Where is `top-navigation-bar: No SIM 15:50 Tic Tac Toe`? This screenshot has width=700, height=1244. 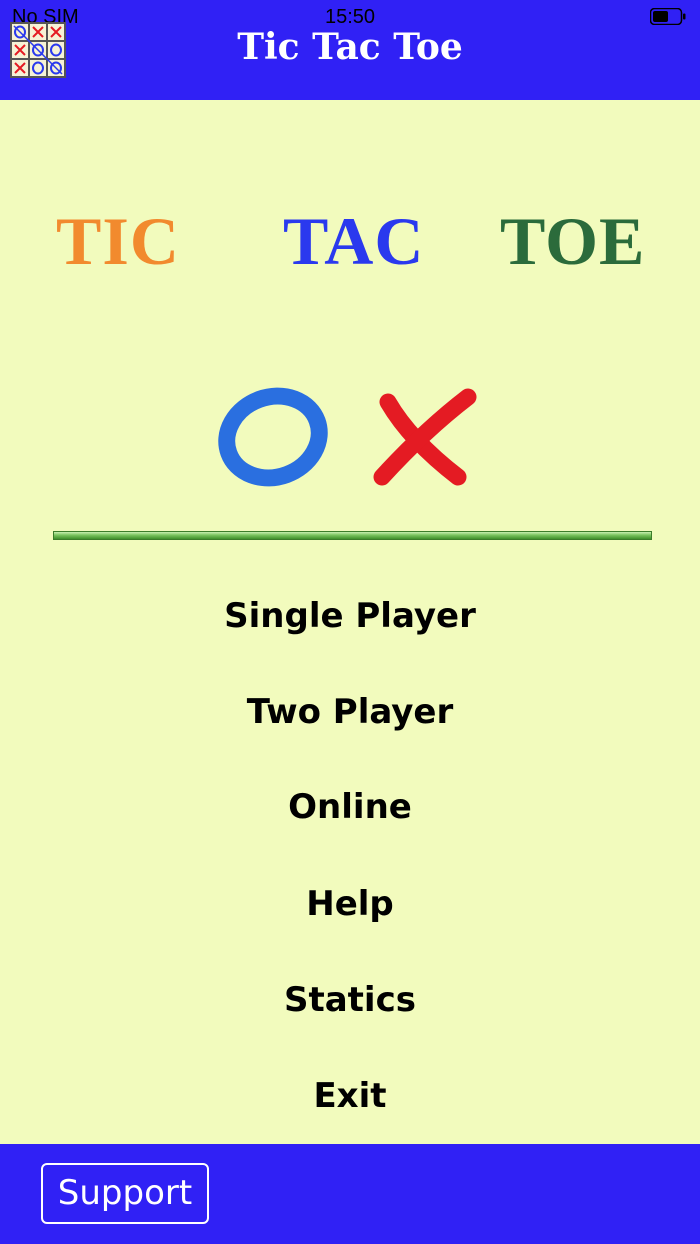
top-navigation-bar: No SIM 15:50 Tic Tac Toe is located at coordinates (350, 50).